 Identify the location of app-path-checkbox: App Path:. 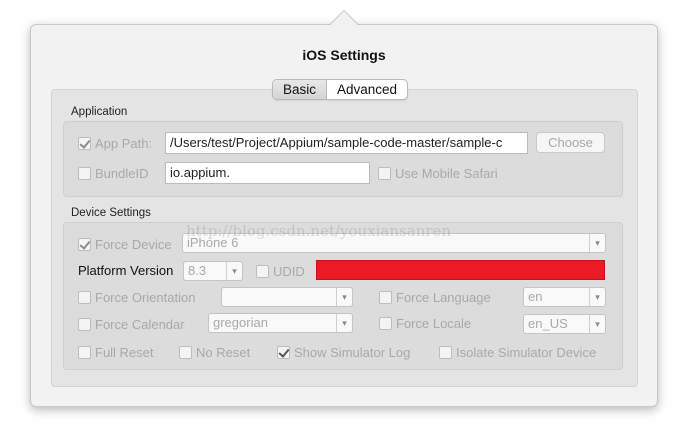
(115, 143).